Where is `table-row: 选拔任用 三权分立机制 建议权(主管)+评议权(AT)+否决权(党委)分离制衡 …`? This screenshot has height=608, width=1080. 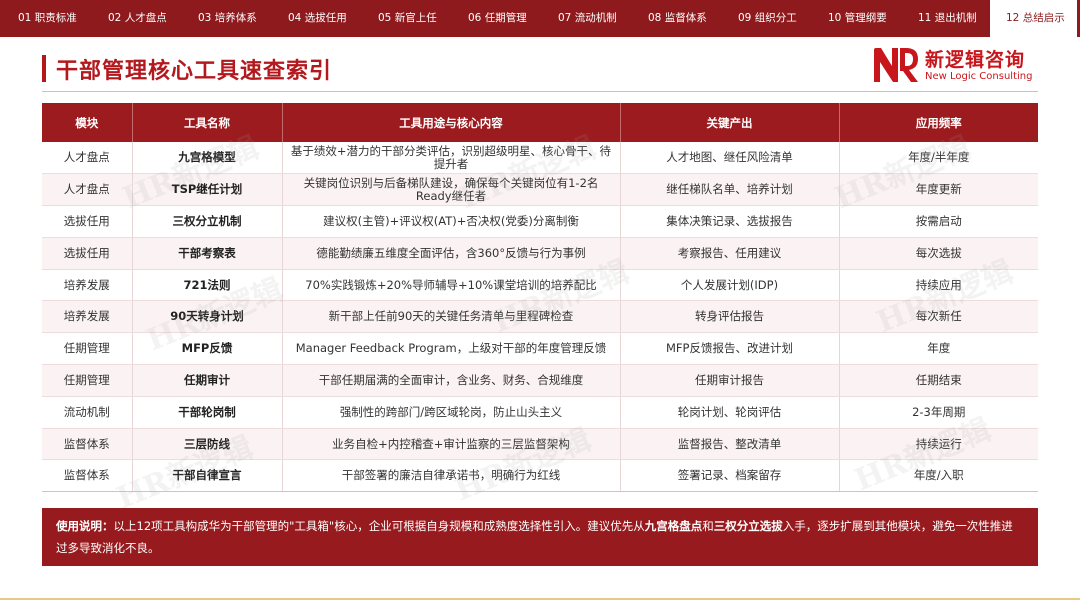
table-row: 选拔任用 三权分立机制 建议权(主管)+评议权(AT)+否决权(党委)分离制衡 … is located at coordinates (540, 221).